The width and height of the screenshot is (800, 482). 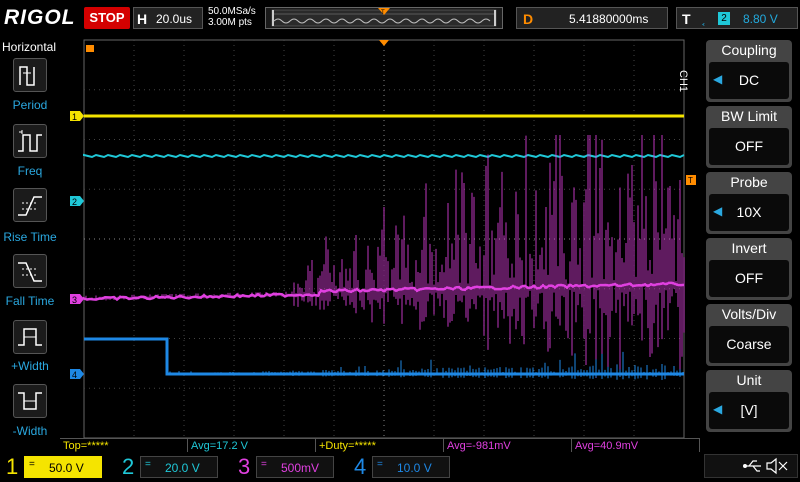 I want to click on probe-menu: Probe ◀ 10X, so click(x=749, y=203).